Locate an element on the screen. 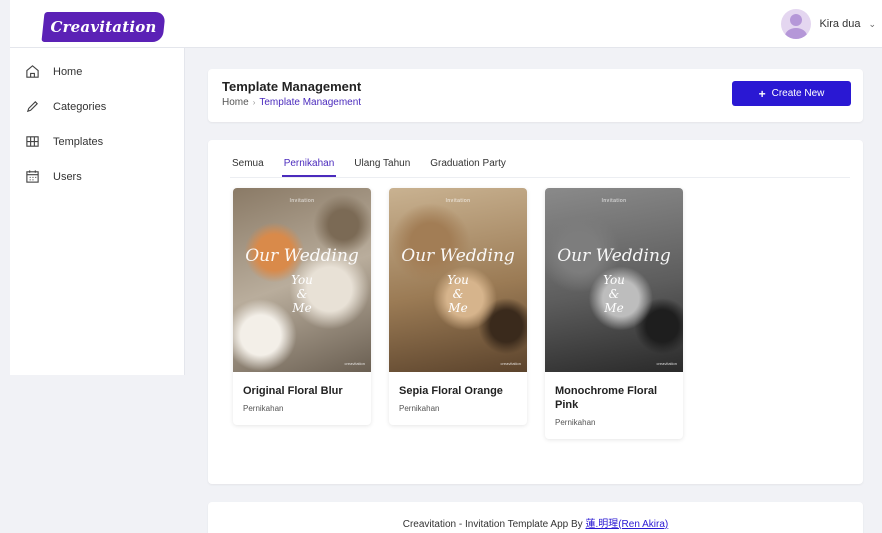 This screenshot has height=533, width=882. pencil-icon is located at coordinates (32, 107).